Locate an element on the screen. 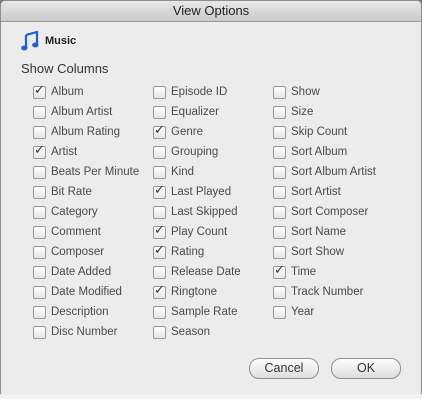  column-option: Skip Count is located at coordinates (324, 132).